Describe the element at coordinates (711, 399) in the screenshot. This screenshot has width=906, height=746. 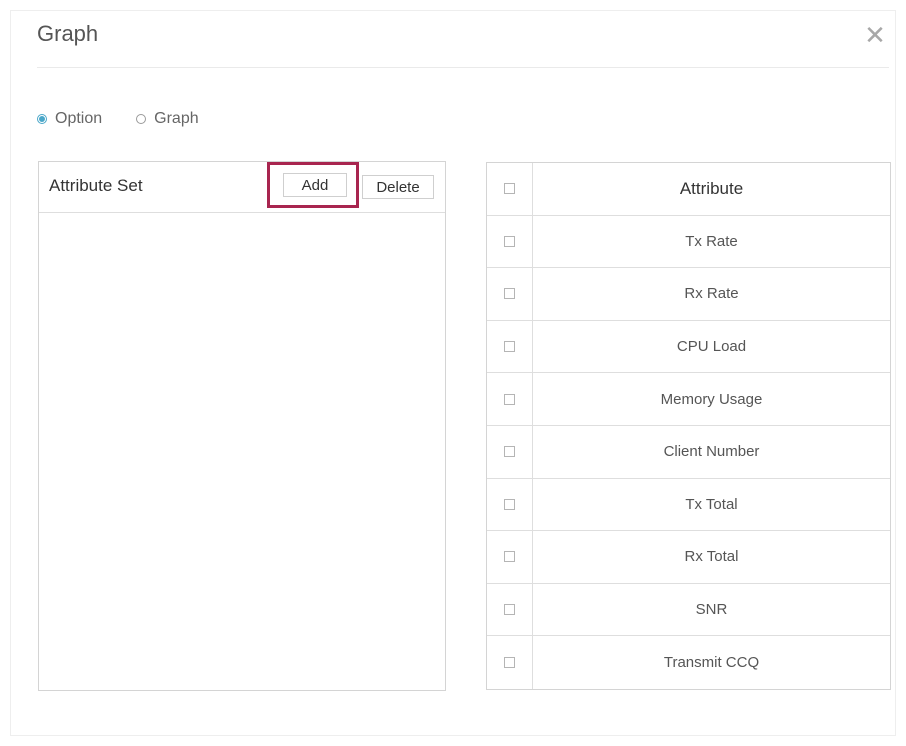
I see `attribute-name: Memory Usage` at that location.